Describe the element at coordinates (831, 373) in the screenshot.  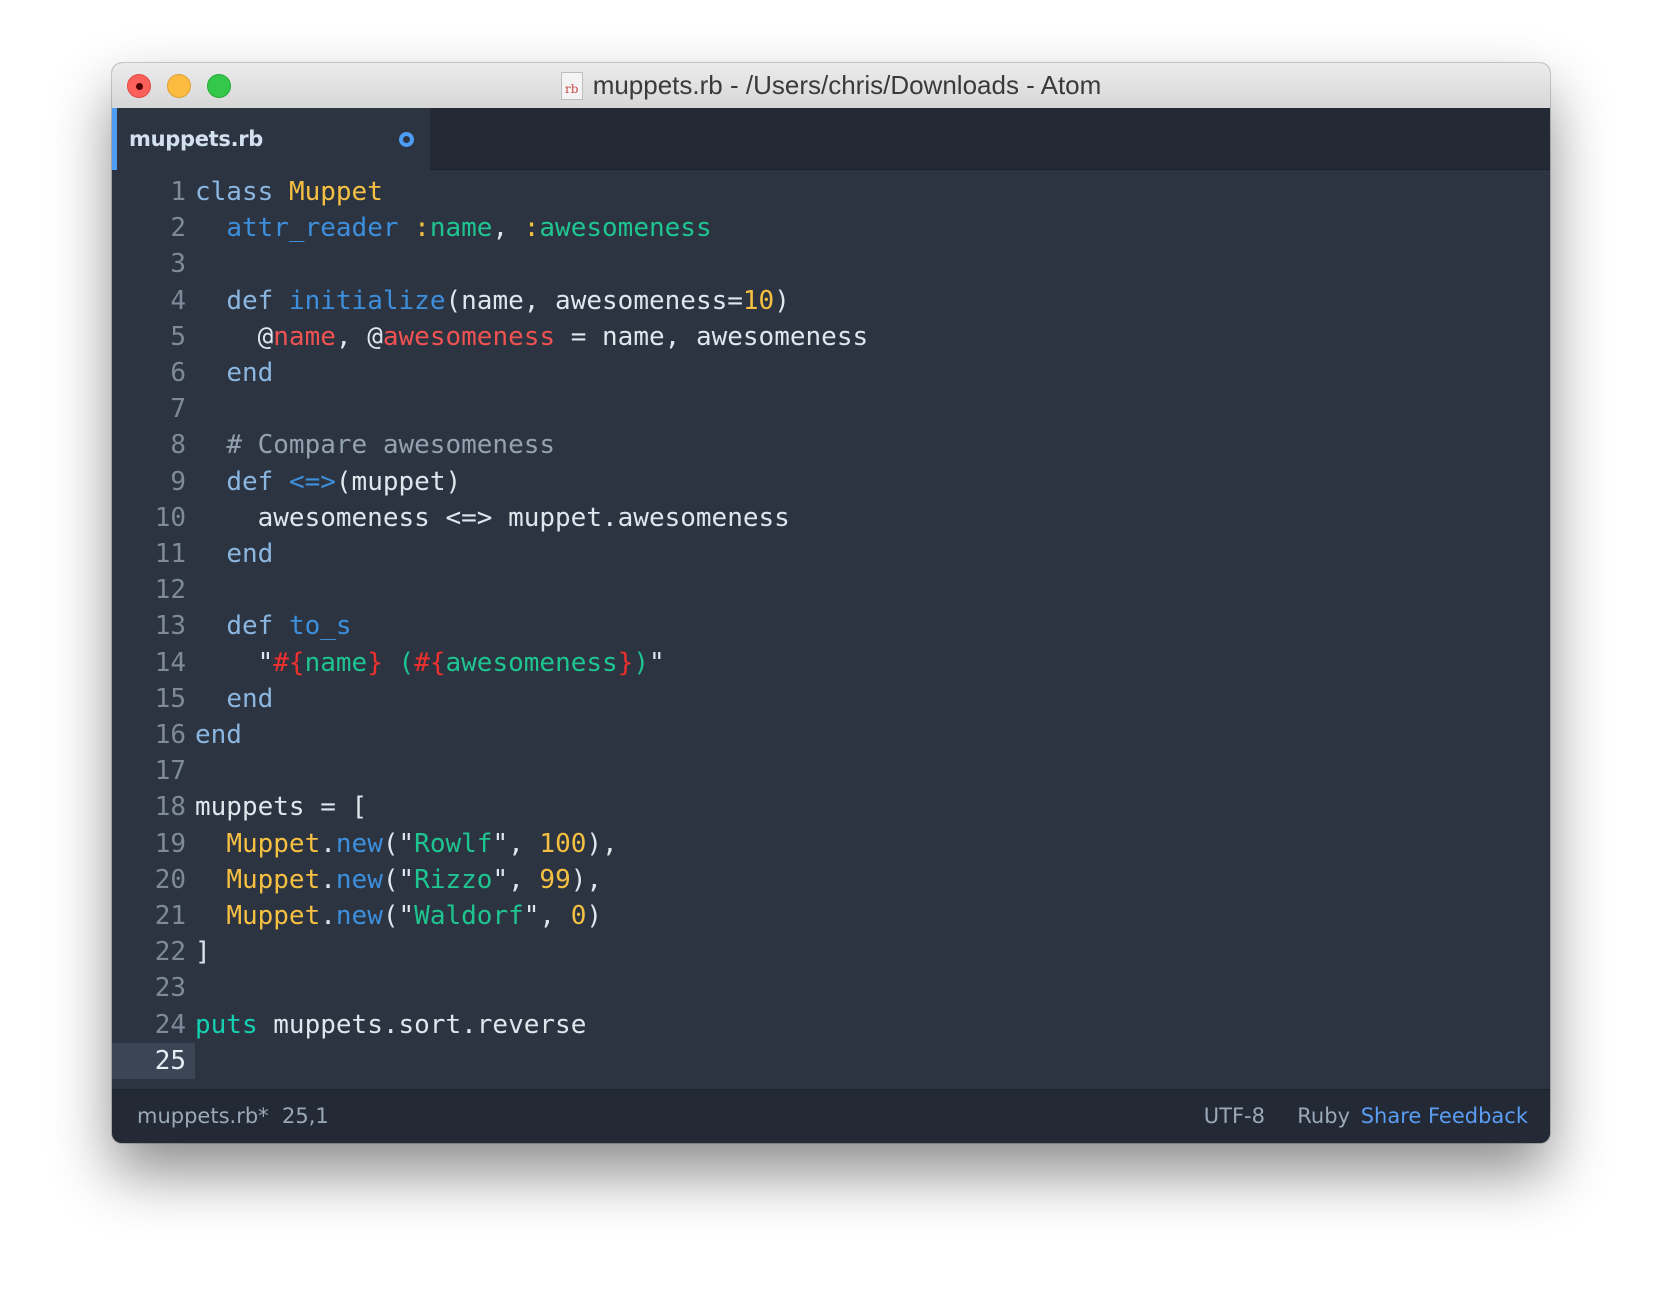
I see `code-line: 6 end` at that location.